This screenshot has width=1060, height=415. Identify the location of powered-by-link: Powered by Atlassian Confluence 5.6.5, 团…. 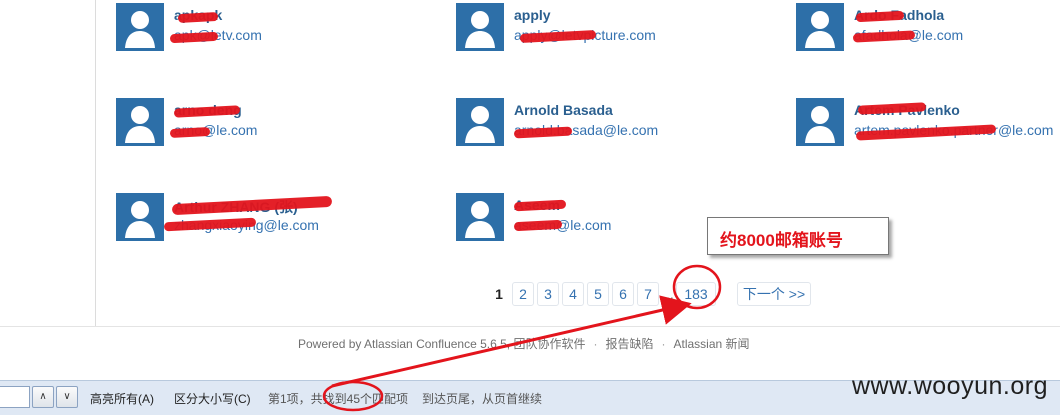
(441, 344).